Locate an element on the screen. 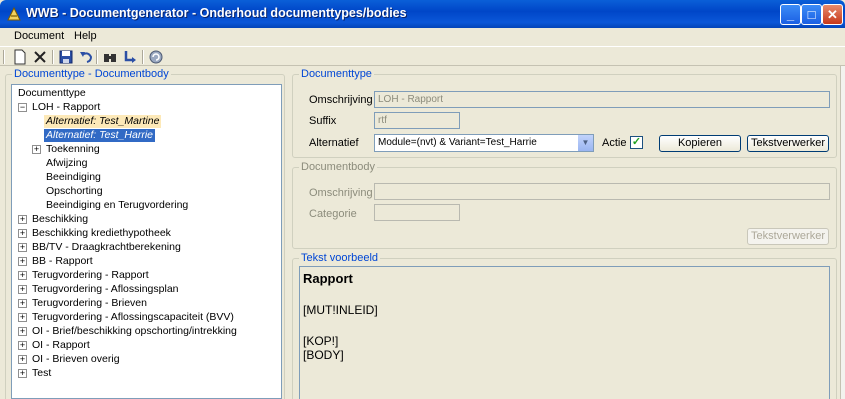 The height and width of the screenshot is (399, 845). goto-icon is located at coordinates (130, 57).